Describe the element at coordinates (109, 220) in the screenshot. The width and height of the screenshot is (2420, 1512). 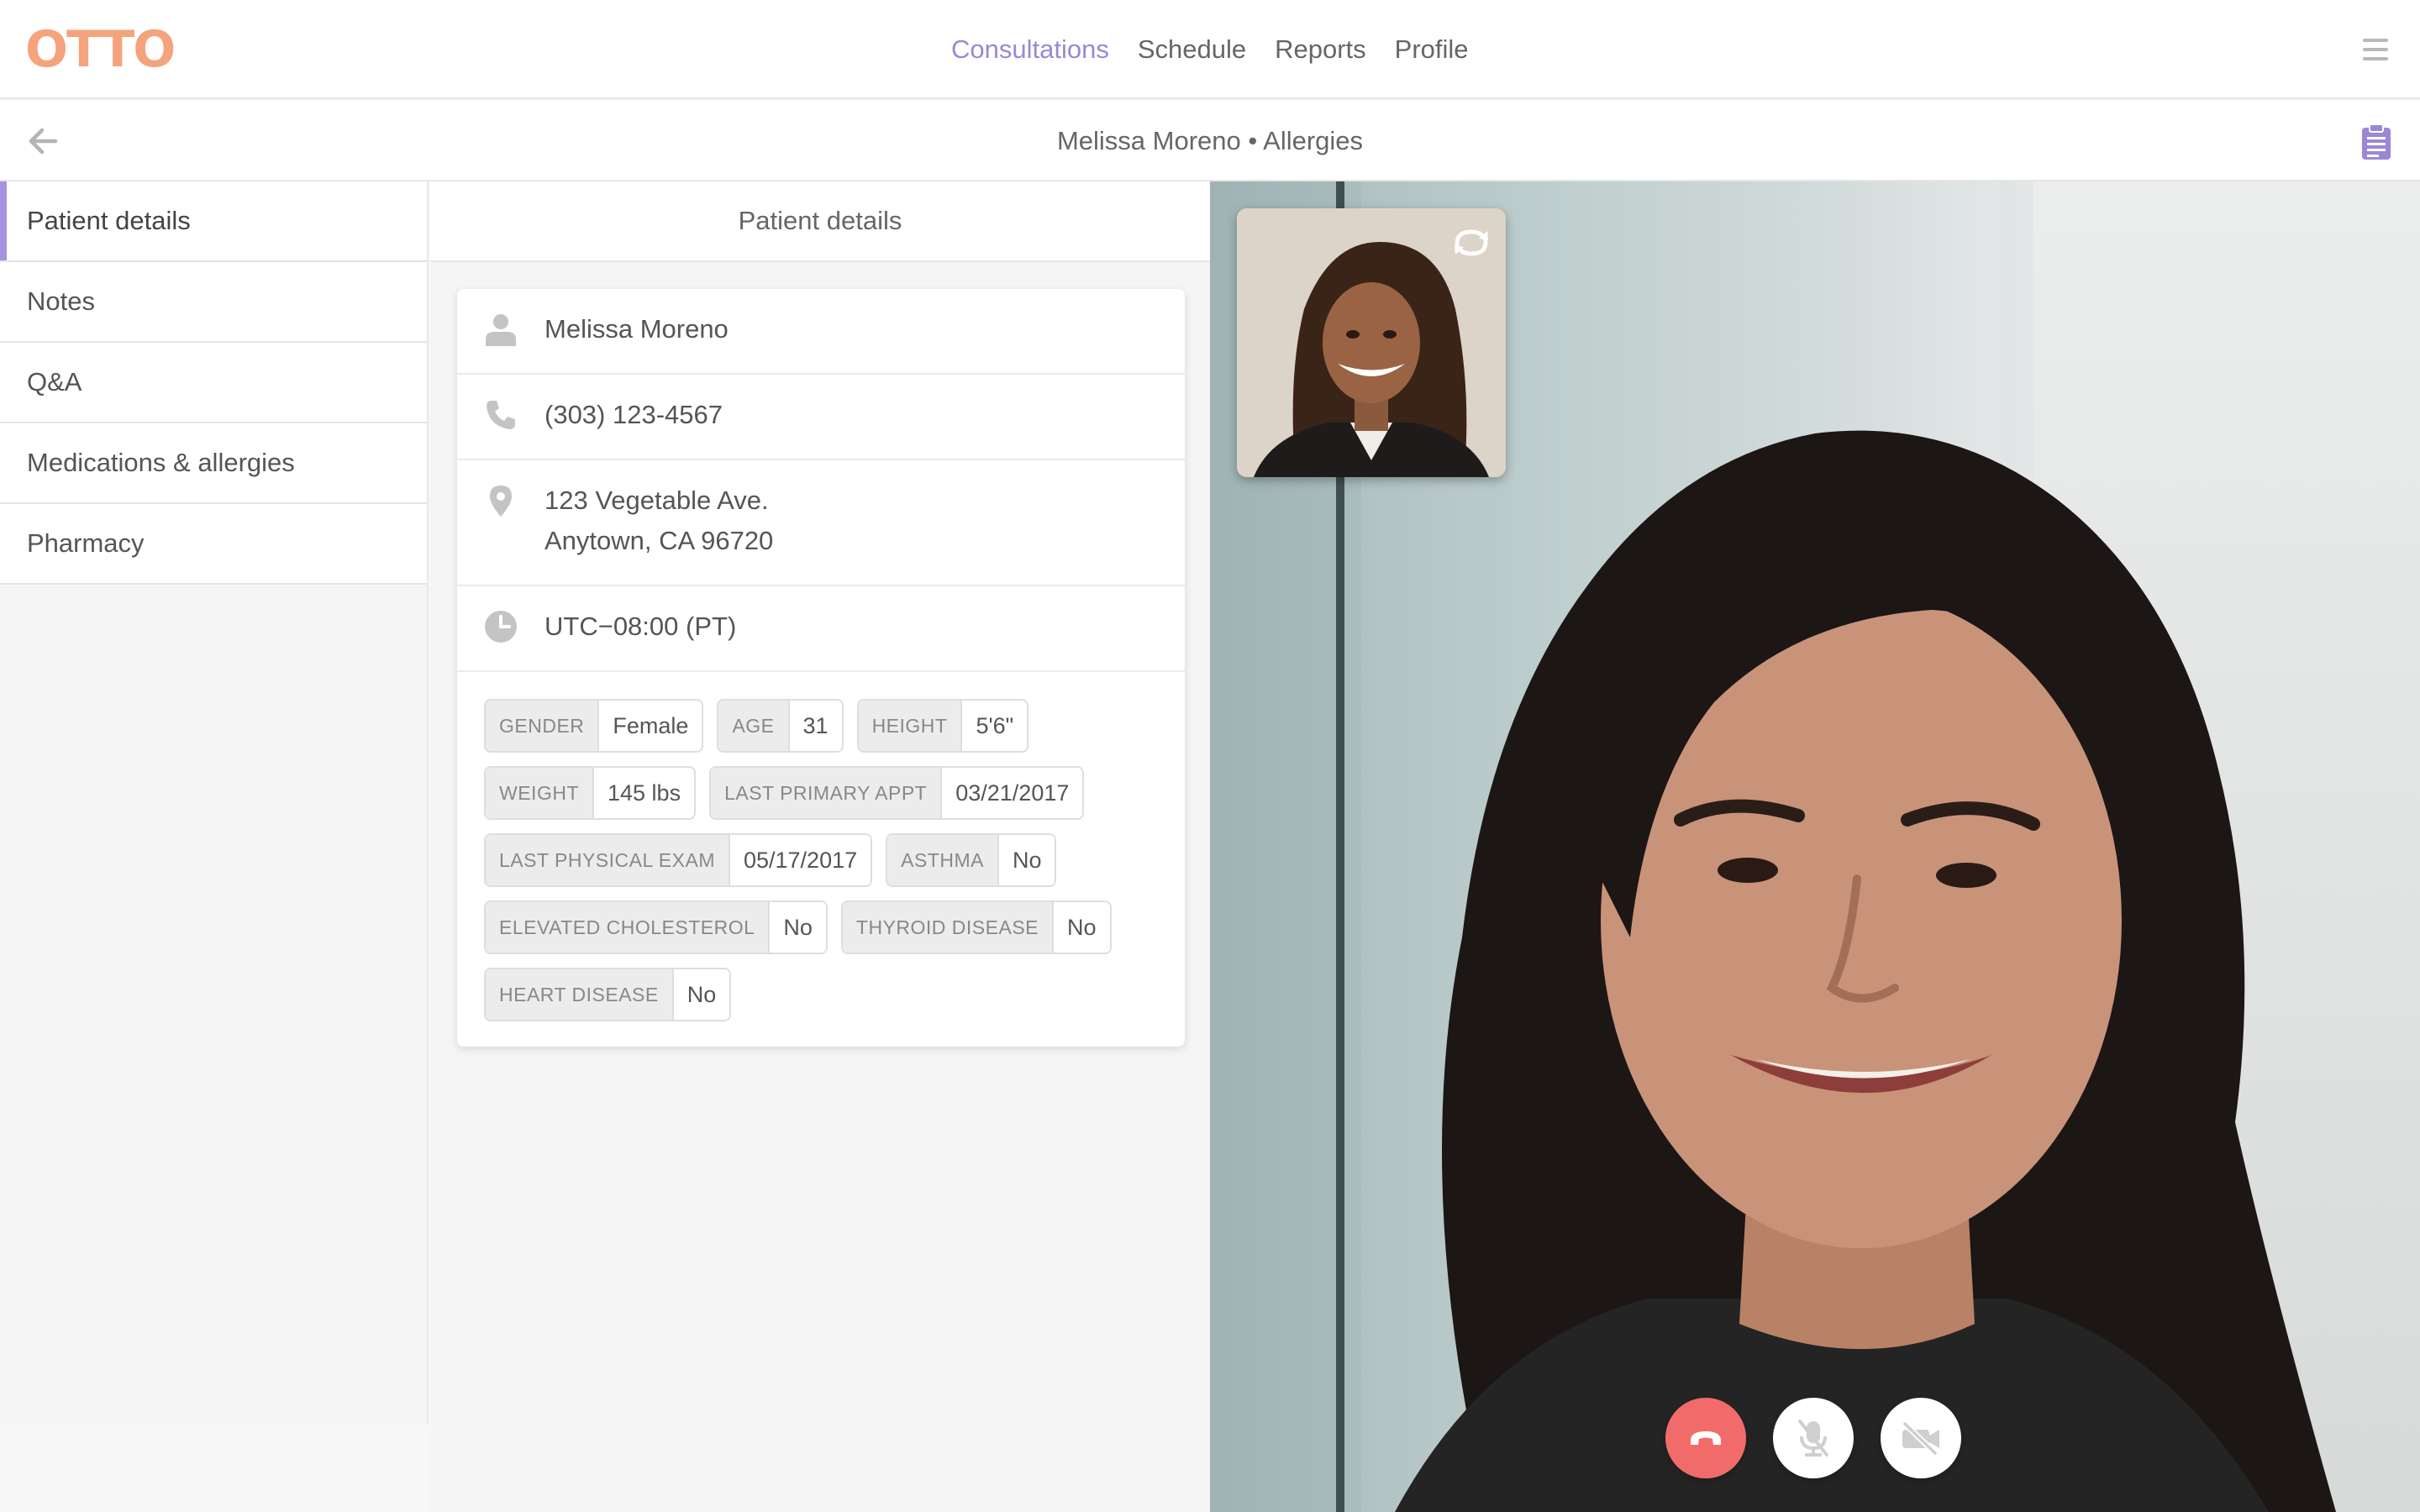
I see `sidebar-item-label: Patient details` at that location.